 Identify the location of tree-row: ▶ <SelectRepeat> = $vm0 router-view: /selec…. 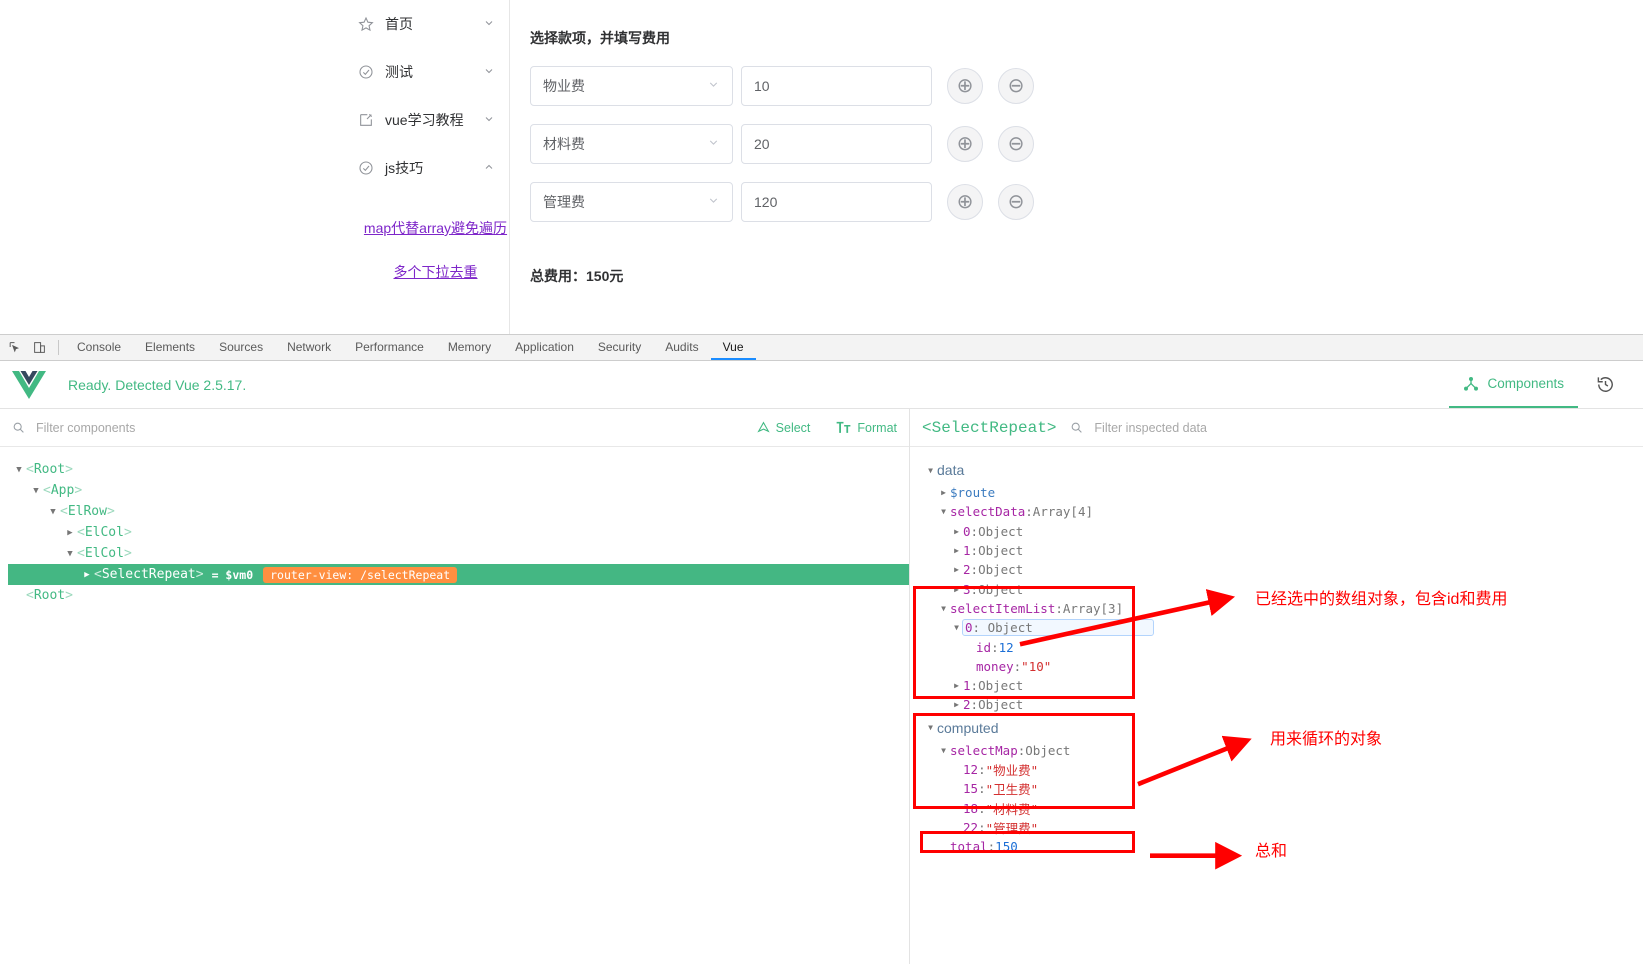
(458, 574).